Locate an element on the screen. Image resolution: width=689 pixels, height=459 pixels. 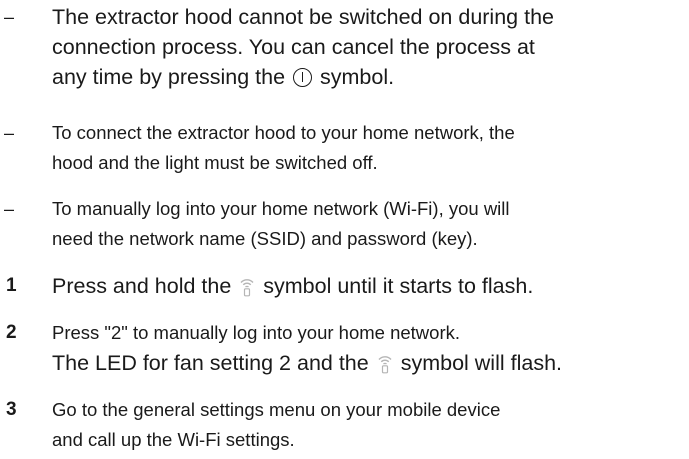
step-number: 3 is located at coordinates (11, 409).